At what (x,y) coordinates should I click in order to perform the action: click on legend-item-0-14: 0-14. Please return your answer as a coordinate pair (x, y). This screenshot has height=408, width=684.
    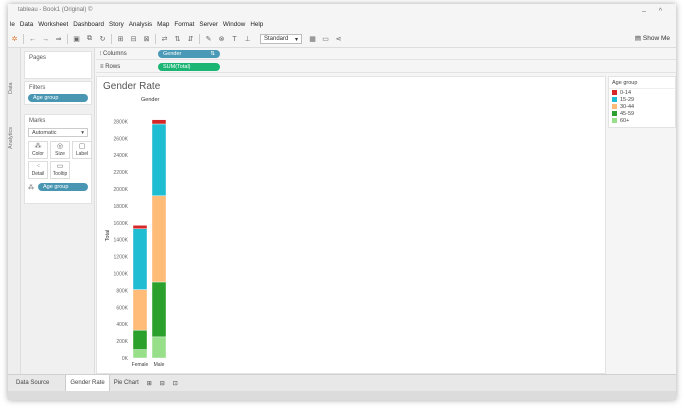
    Looking at the image, I should click on (642, 92).